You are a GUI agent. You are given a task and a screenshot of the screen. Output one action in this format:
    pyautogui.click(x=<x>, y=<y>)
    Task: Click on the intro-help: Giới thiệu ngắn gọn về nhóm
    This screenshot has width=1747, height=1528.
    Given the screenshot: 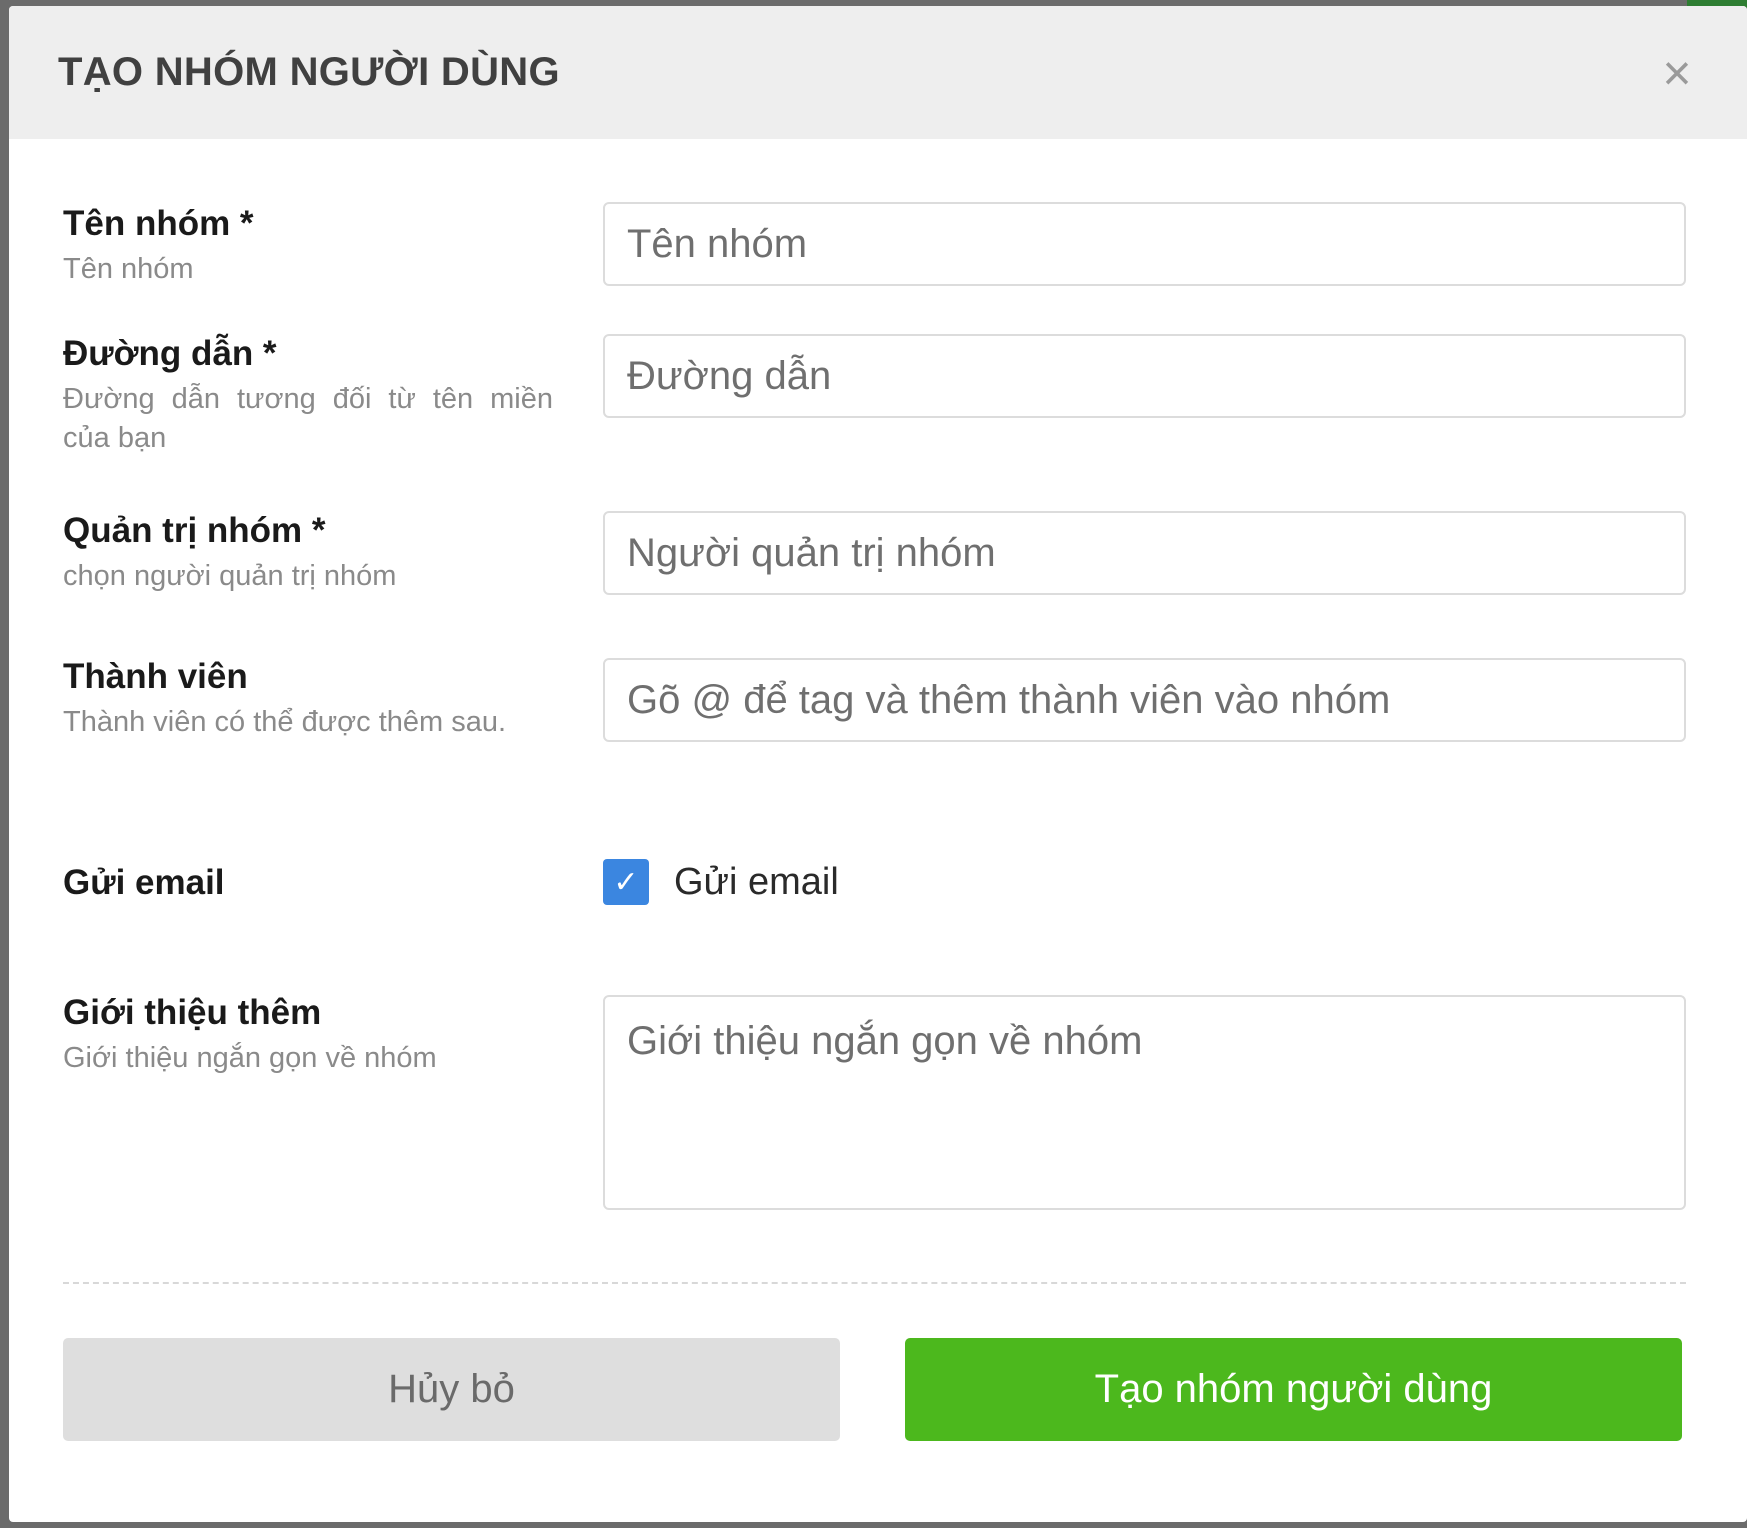 What is the action you would take?
    pyautogui.click(x=250, y=1058)
    